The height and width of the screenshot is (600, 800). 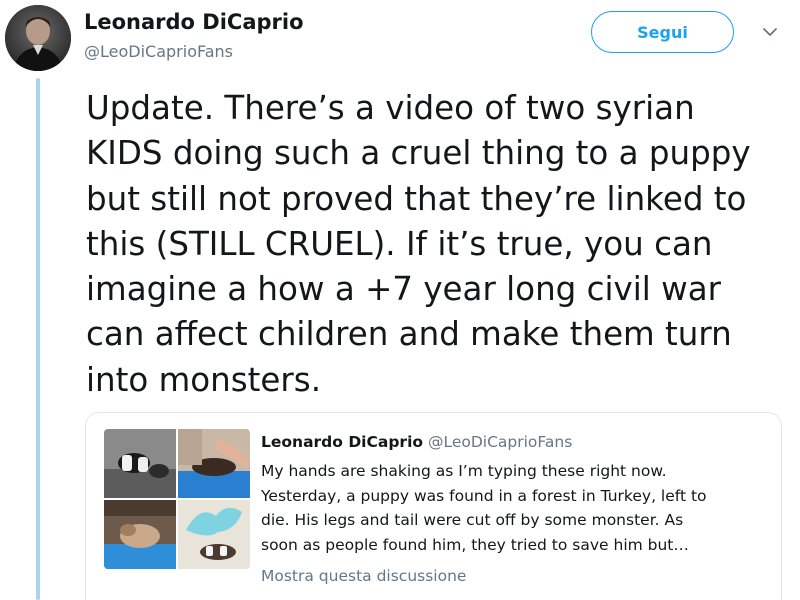 What do you see at coordinates (158, 51) in the screenshot?
I see `author-handle: @LeoDiCaprioFans` at bounding box center [158, 51].